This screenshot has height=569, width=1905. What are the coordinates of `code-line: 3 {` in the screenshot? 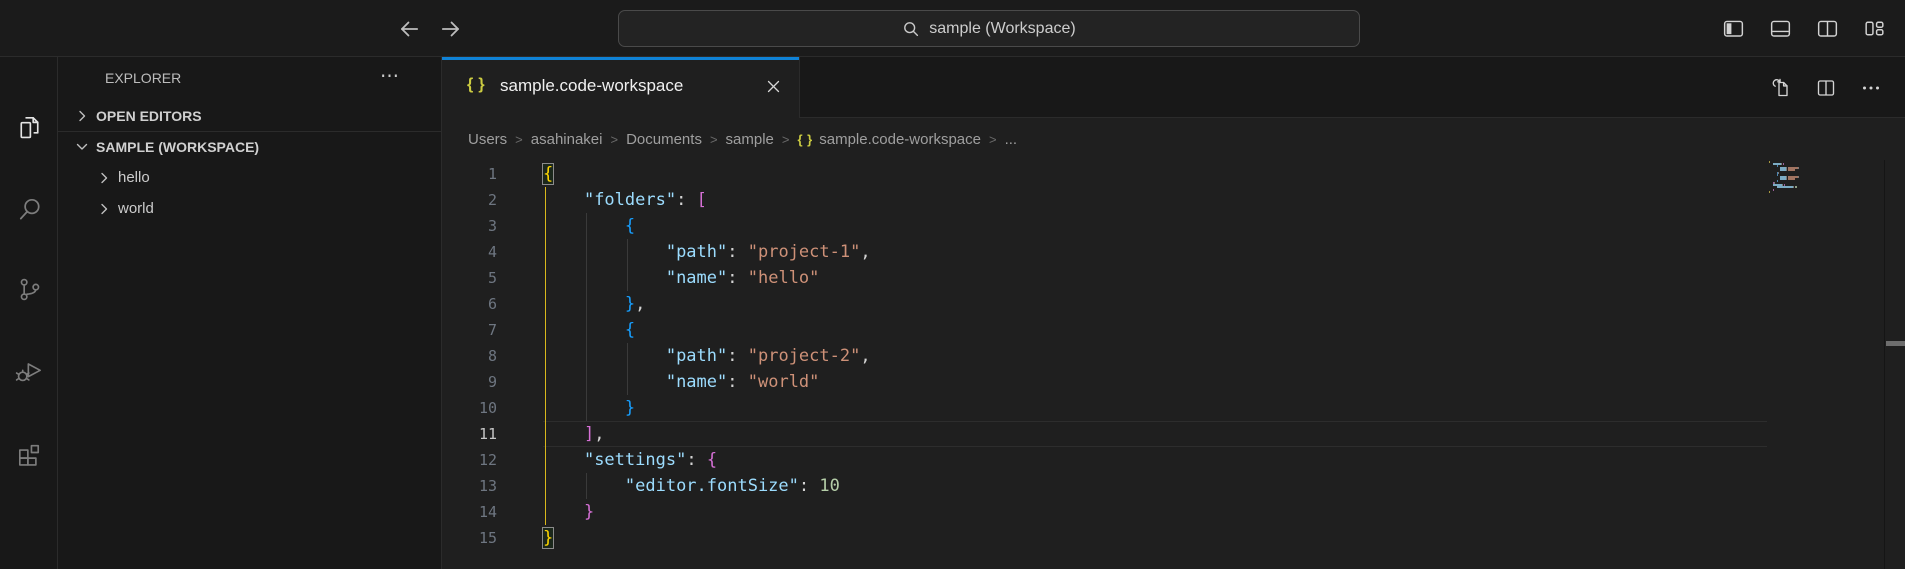 It's located at (1173, 226).